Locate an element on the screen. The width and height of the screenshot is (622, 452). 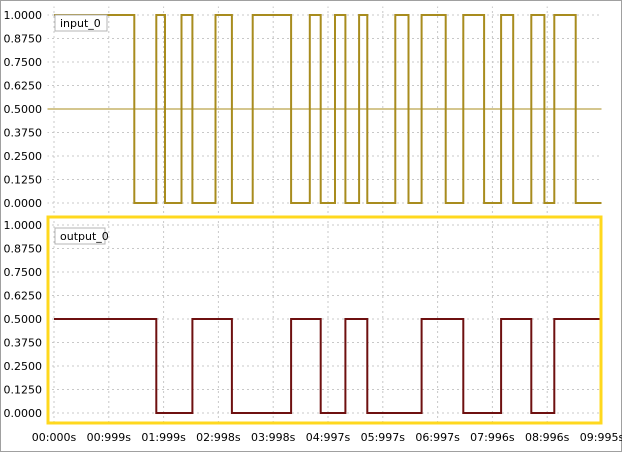
output-legend-label: output_0 is located at coordinates (84, 236).